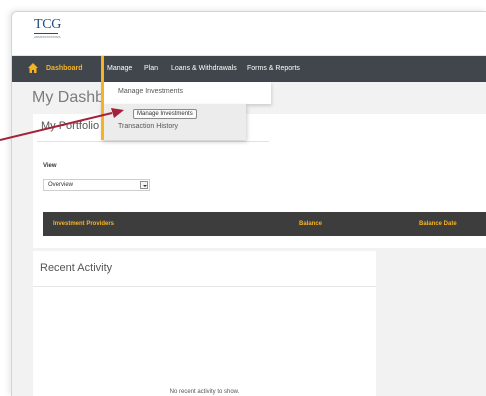 Image resolution: width=486 pixels, height=396 pixels. What do you see at coordinates (151, 69) in the screenshot?
I see `nav-plan: Plan` at bounding box center [151, 69].